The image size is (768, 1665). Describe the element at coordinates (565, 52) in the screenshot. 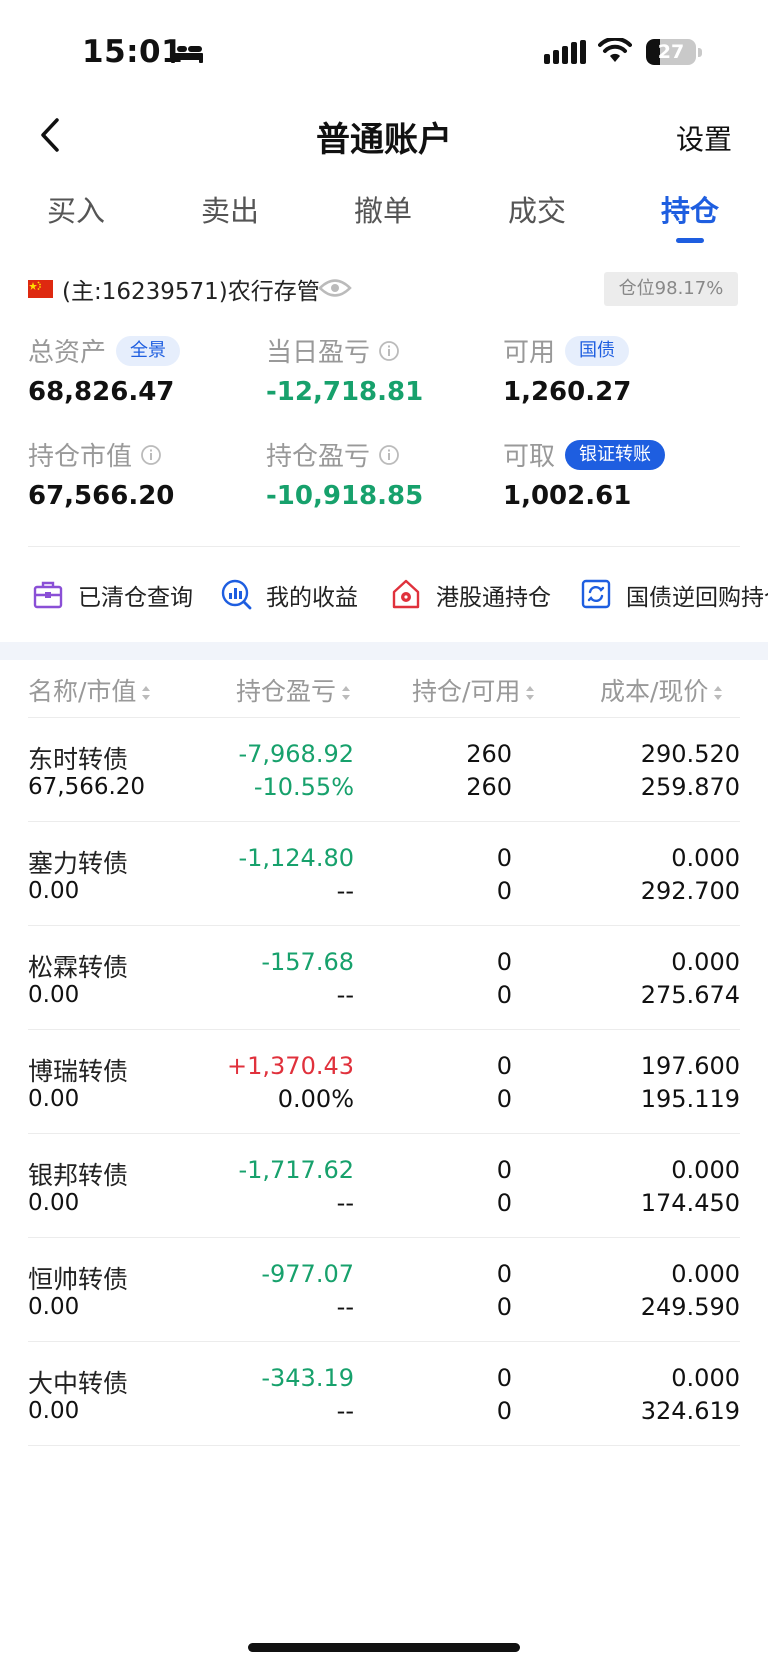

I see `cellular-signal-icon` at that location.